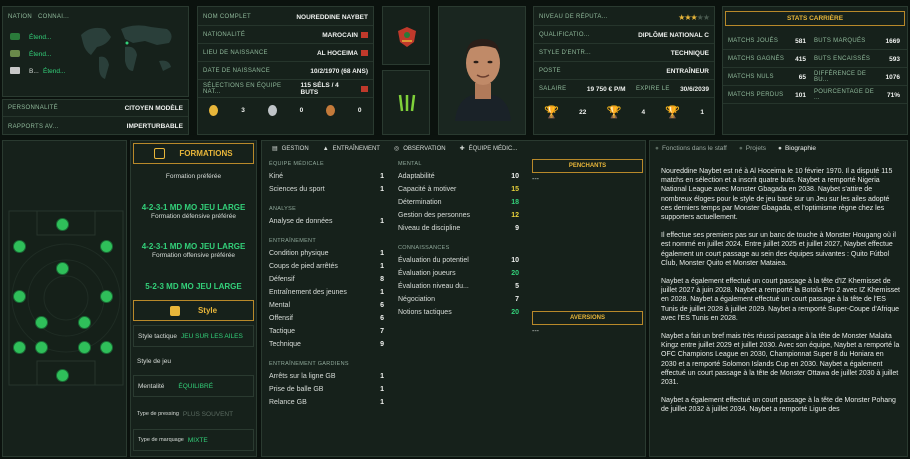 This screenshot has height=459, width=910. What do you see at coordinates (331, 110) in the screenshot?
I see `bronze-medal-icon` at bounding box center [331, 110].